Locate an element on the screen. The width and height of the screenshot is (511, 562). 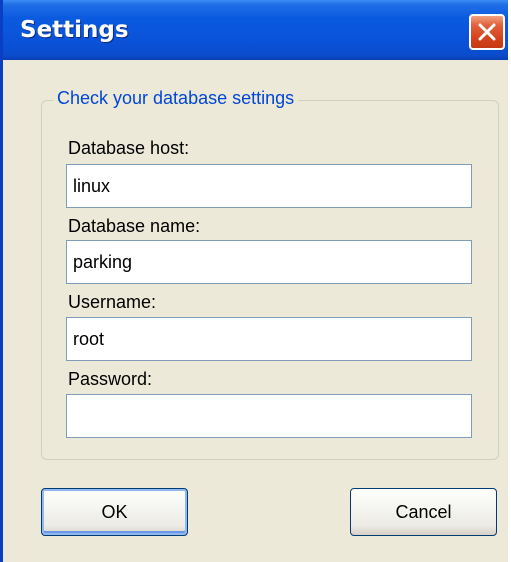
close-icon is located at coordinates (487, 32).